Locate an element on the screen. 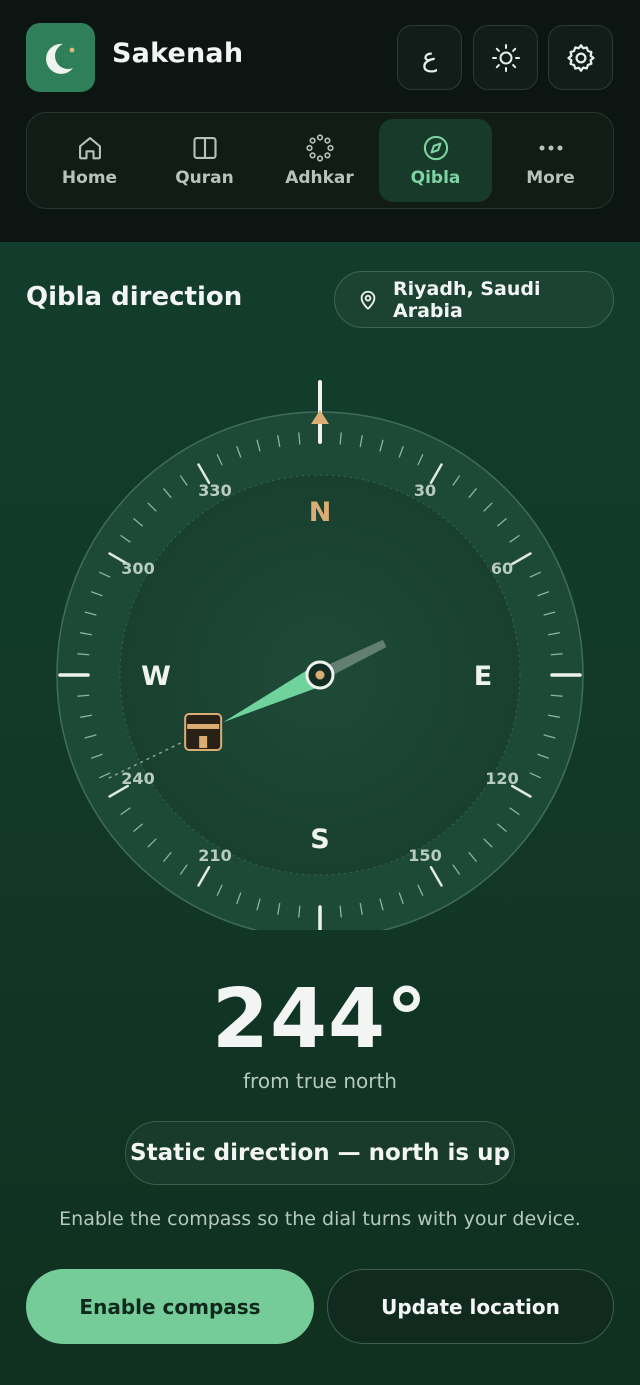  settings-button is located at coordinates (580, 57).